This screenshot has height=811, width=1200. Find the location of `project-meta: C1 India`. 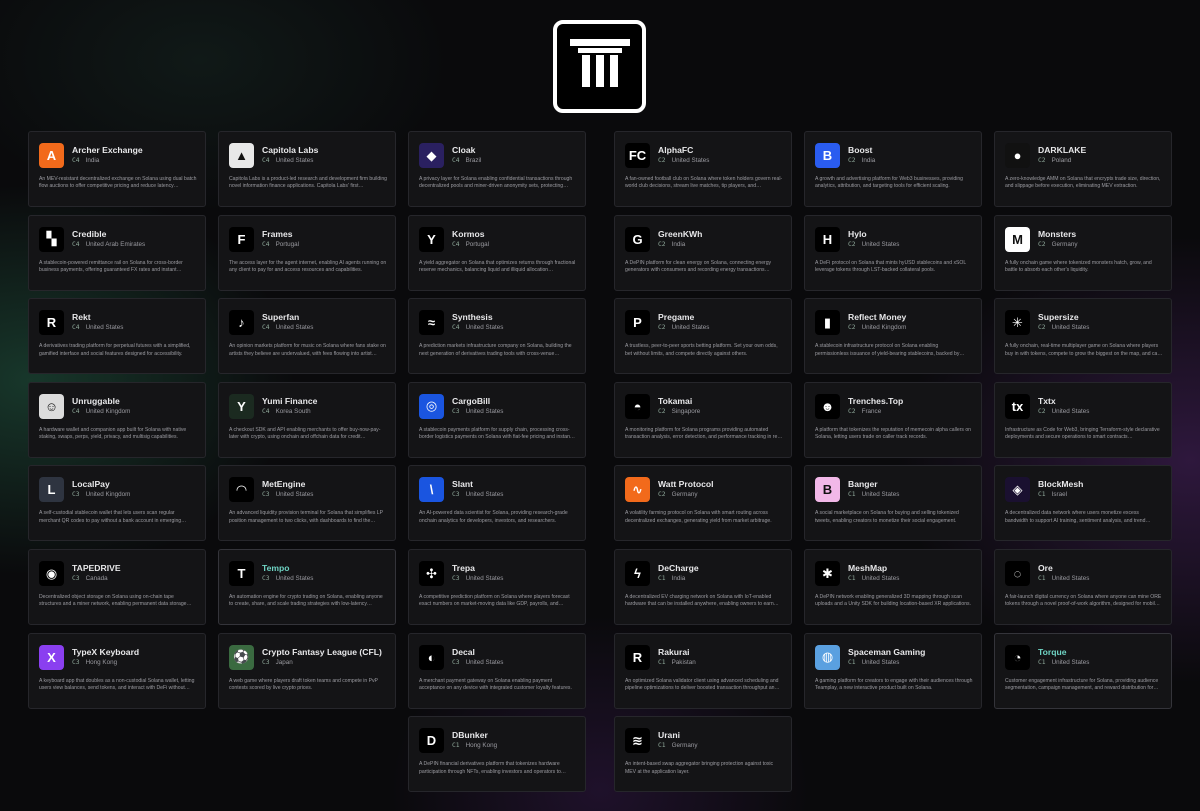

project-meta: C1 India is located at coordinates (671, 578).